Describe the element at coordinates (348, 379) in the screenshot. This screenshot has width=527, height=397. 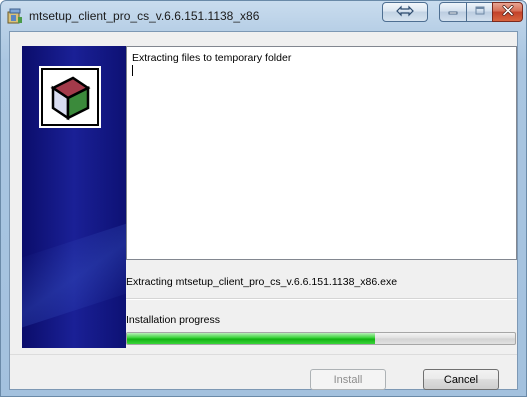
I see `install-button: Install` at that location.